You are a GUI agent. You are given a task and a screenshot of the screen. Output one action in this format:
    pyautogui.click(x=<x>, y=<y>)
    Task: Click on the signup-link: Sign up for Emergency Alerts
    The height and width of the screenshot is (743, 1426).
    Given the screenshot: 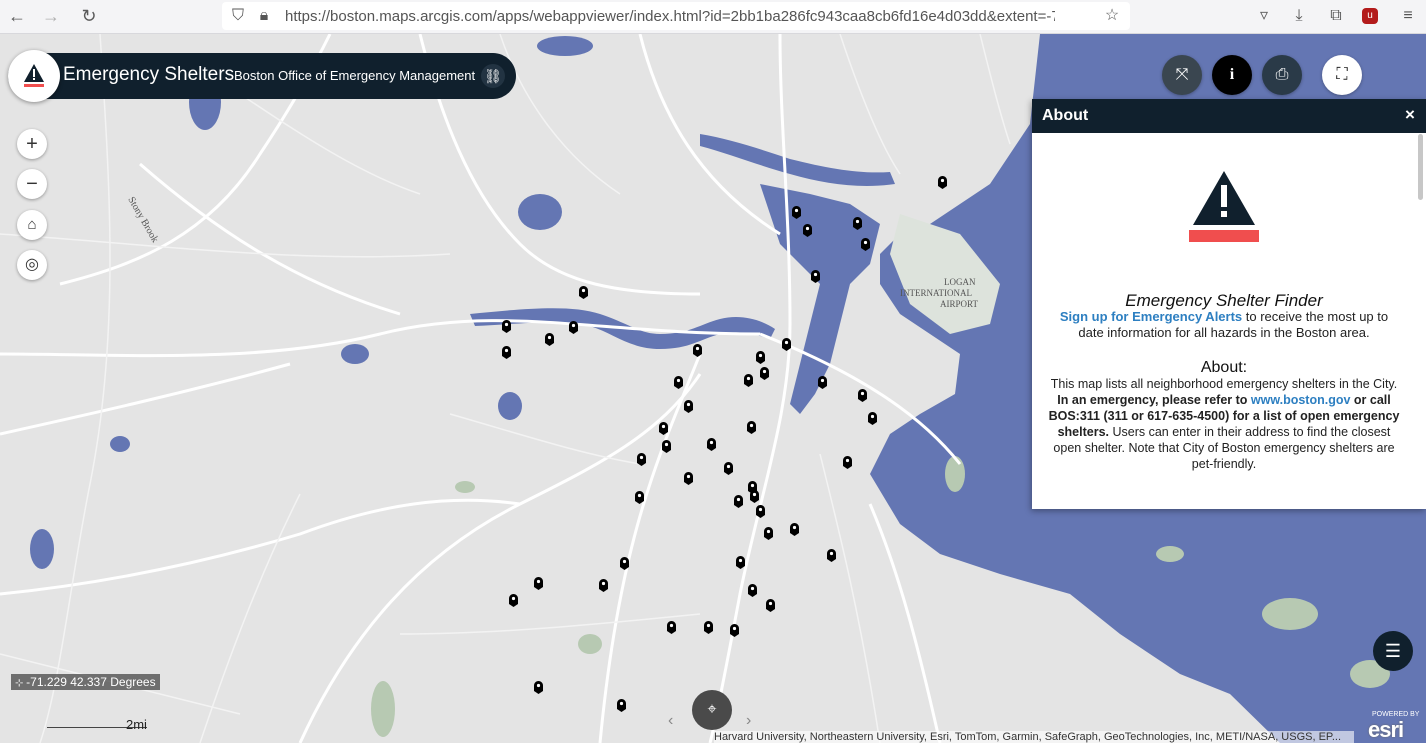 What is the action you would take?
    pyautogui.click(x=1151, y=316)
    